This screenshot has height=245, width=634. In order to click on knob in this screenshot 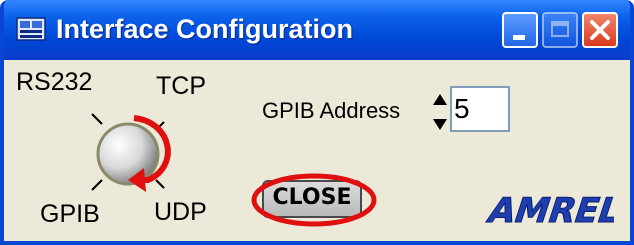, I will do `click(128, 154)`.